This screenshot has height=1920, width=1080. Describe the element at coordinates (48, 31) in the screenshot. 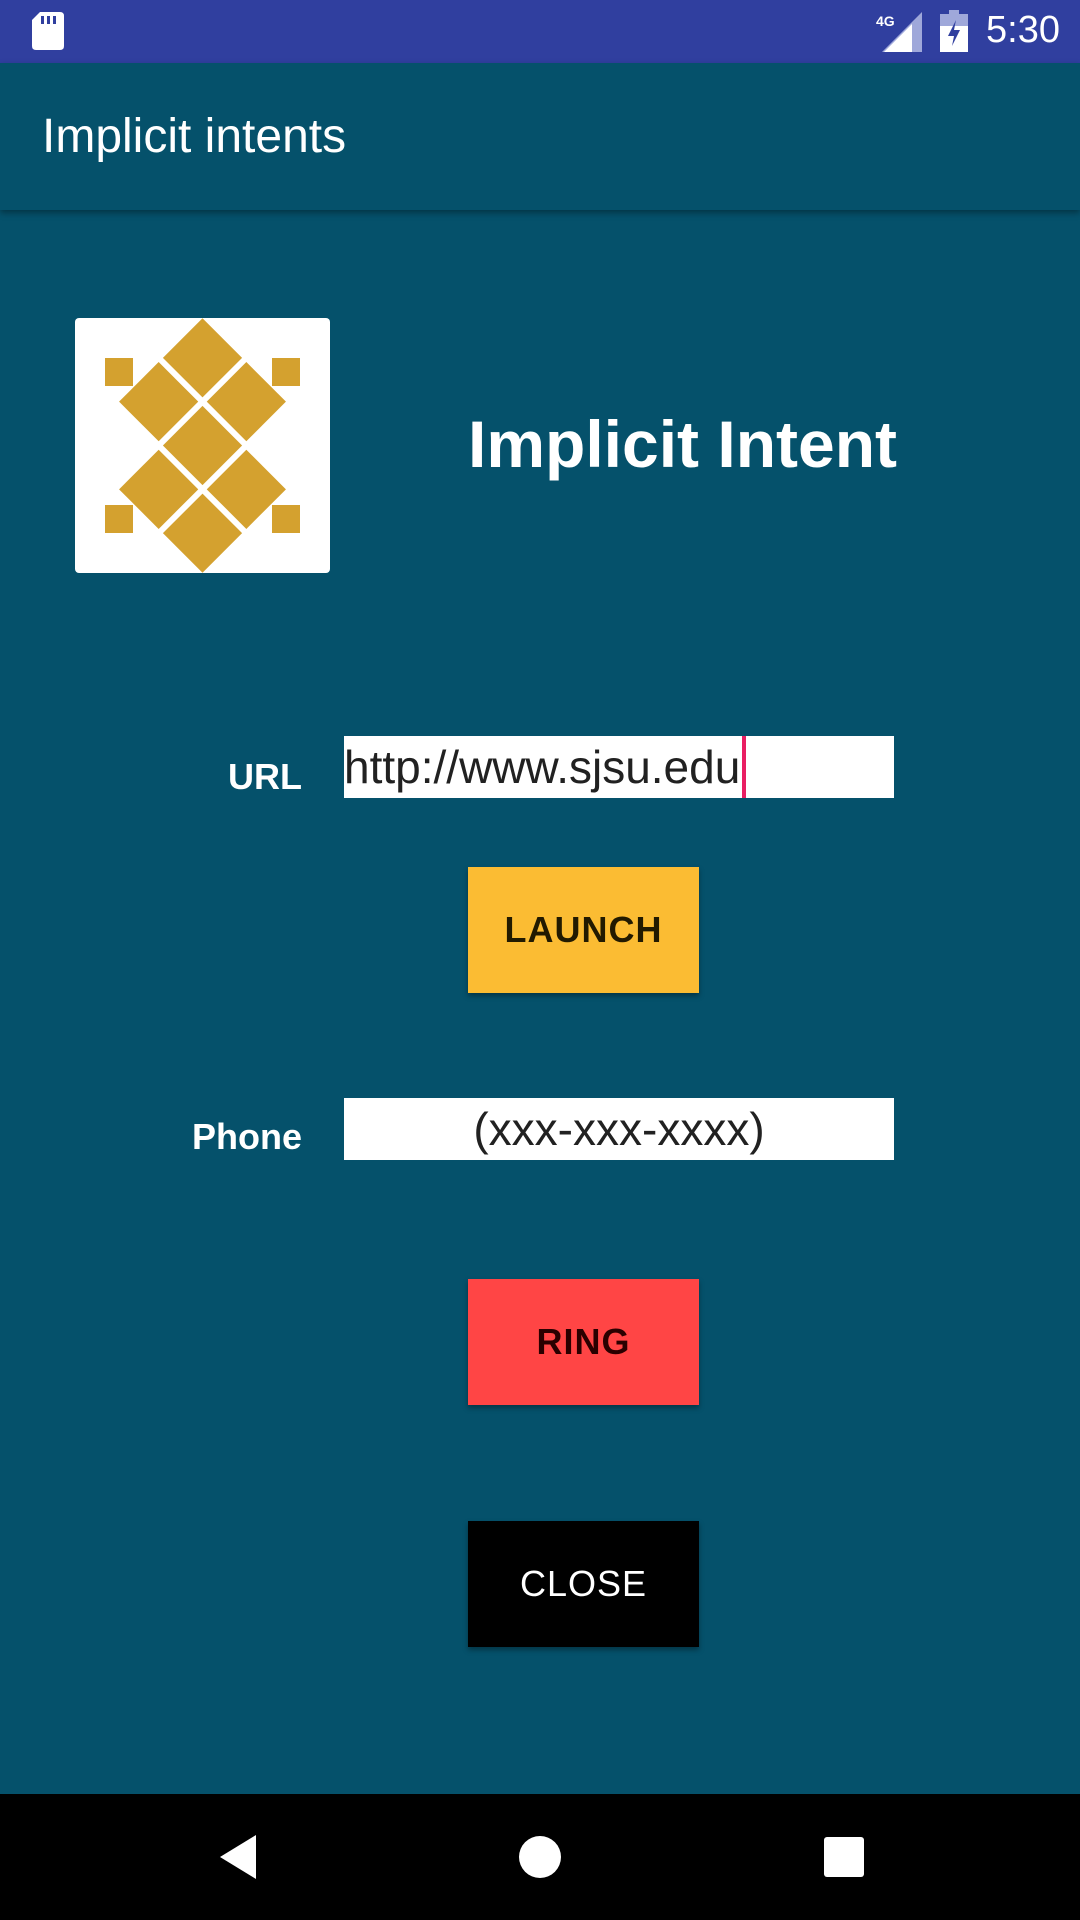

I see `sd-card-icon` at that location.